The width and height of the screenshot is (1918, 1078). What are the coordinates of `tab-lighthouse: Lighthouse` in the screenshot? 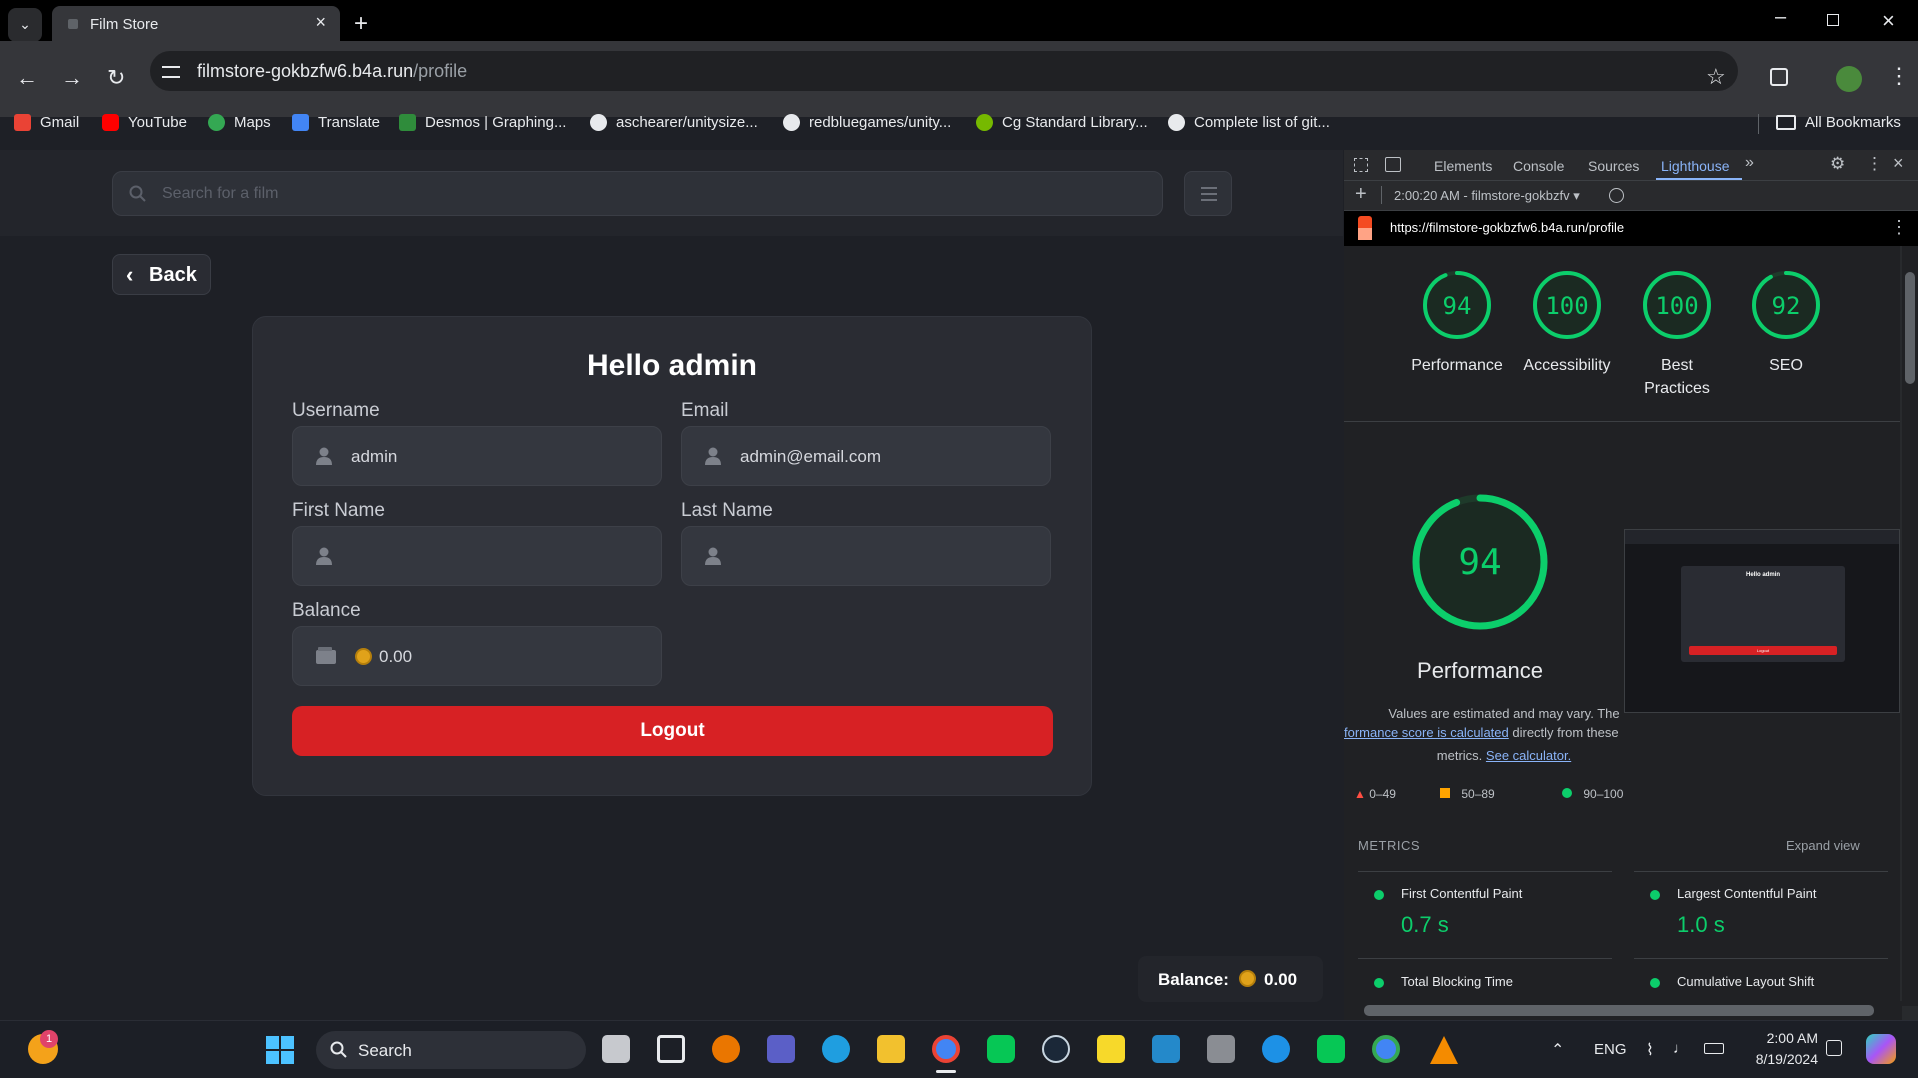 It's located at (1695, 166).